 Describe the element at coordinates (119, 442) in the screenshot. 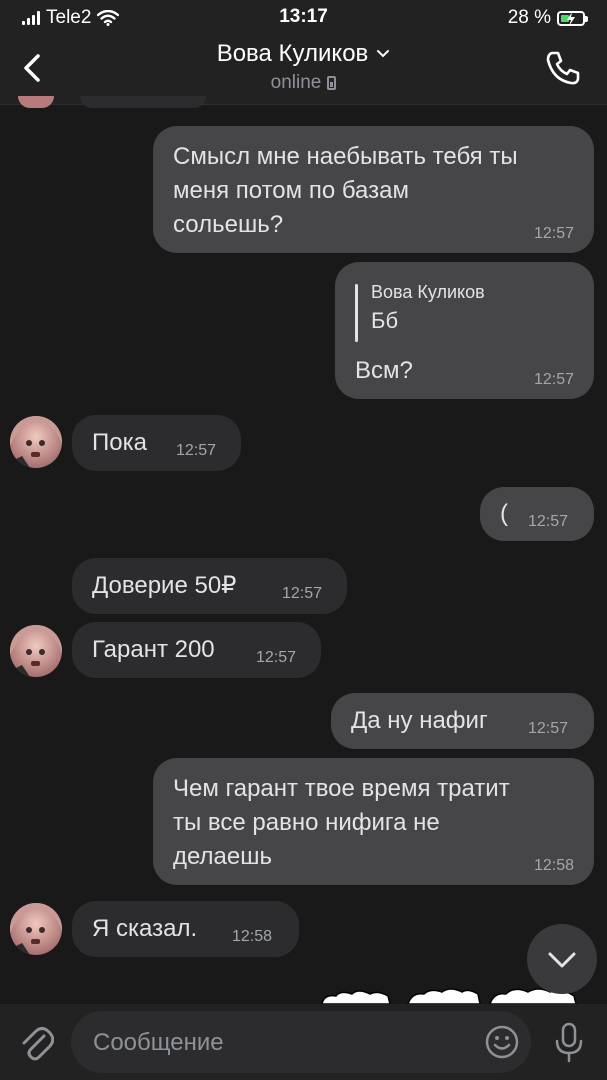

I see `message-text: Пока` at that location.